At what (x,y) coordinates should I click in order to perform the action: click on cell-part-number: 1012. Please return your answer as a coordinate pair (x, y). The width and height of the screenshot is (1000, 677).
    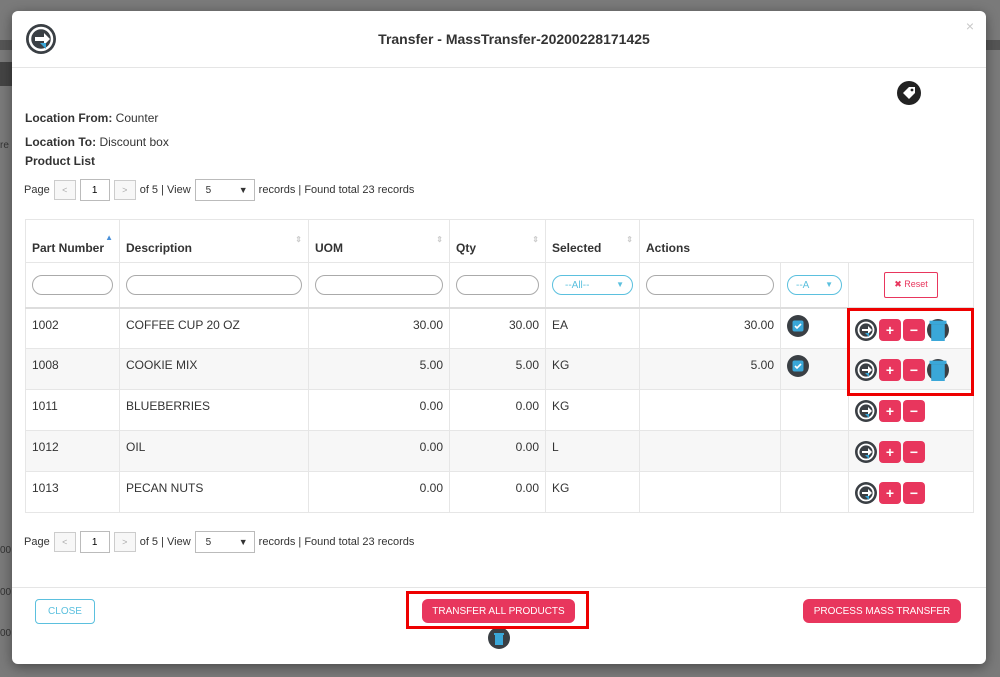
    Looking at the image, I should click on (72, 451).